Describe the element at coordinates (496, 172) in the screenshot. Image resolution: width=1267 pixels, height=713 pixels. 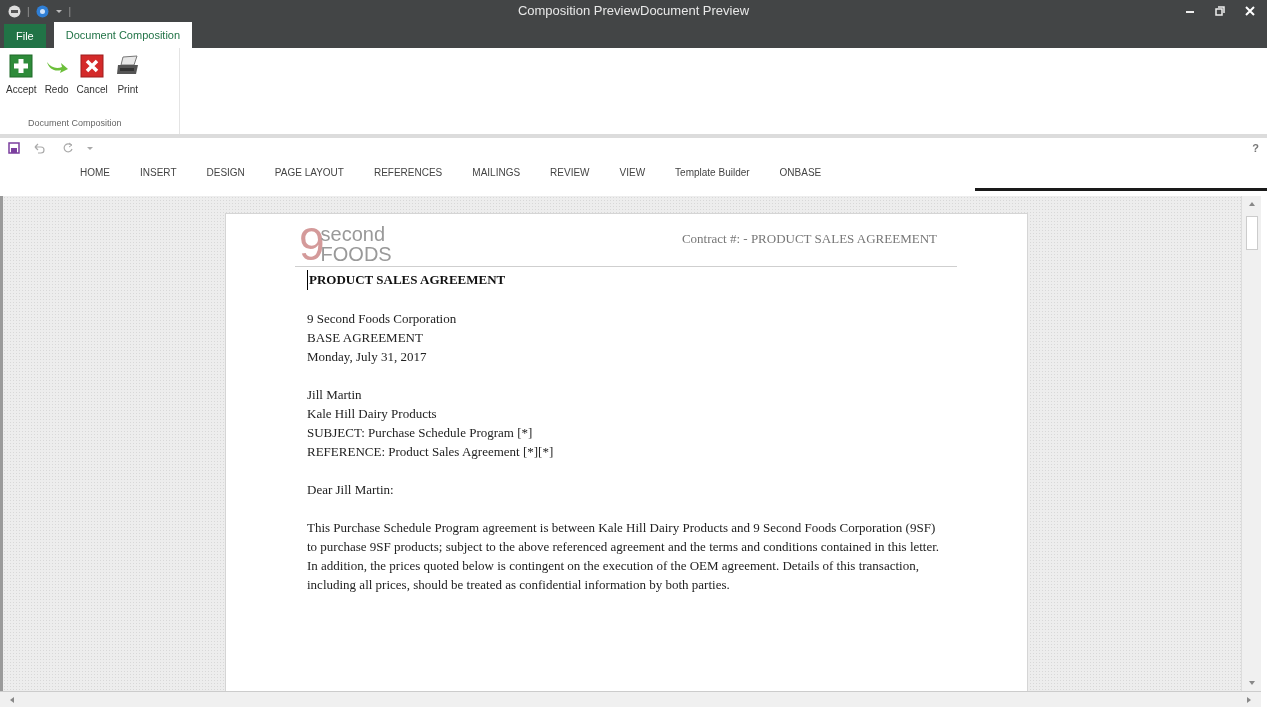
I see `ribbon-tab: MAILINGS` at that location.